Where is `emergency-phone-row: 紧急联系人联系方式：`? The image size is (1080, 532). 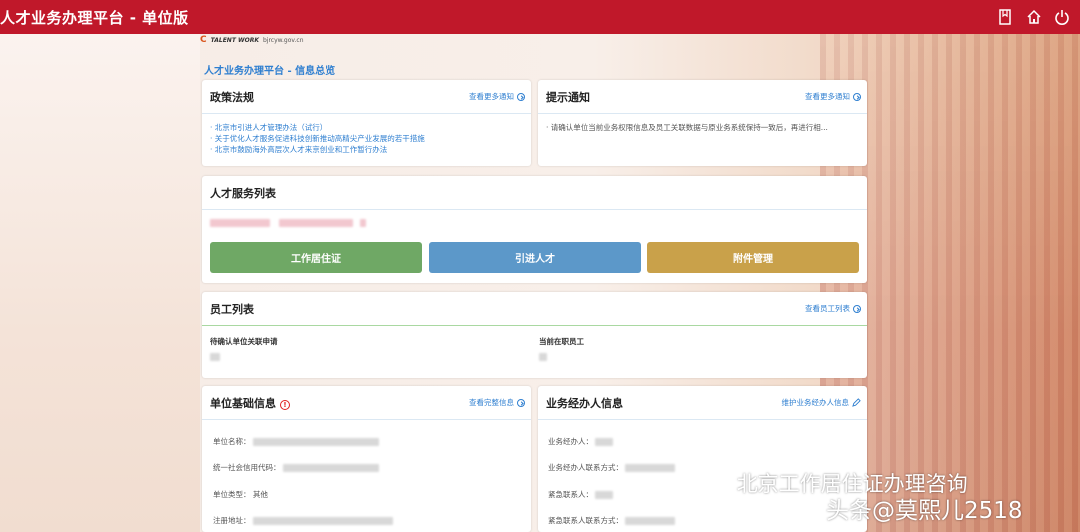 emergency-phone-row: 紧急联系人联系方式： is located at coordinates (612, 520).